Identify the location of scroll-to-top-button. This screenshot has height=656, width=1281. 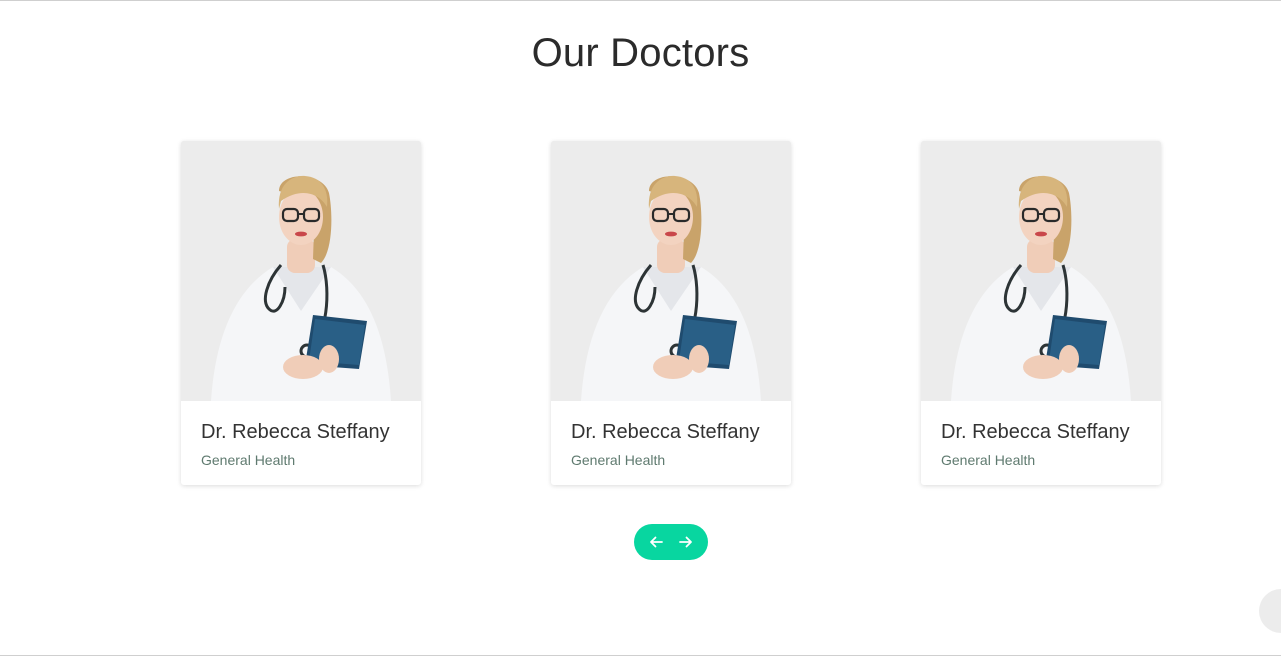
(1270, 611).